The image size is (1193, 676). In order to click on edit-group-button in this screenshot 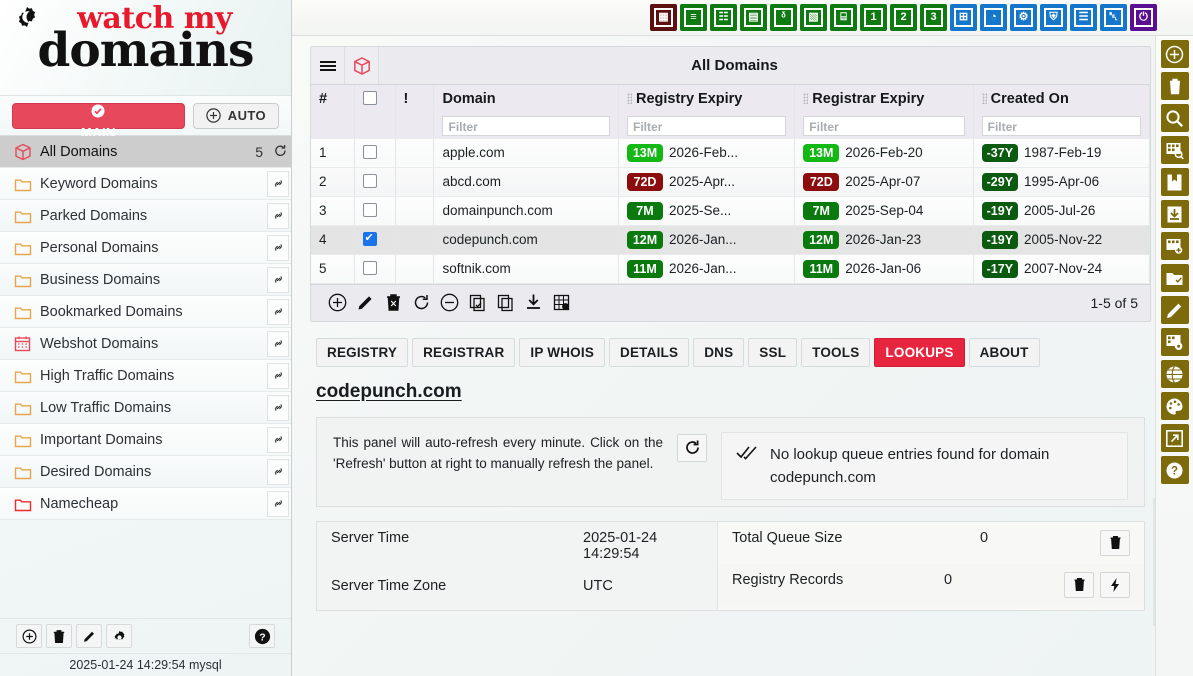, I will do `click(89, 636)`.